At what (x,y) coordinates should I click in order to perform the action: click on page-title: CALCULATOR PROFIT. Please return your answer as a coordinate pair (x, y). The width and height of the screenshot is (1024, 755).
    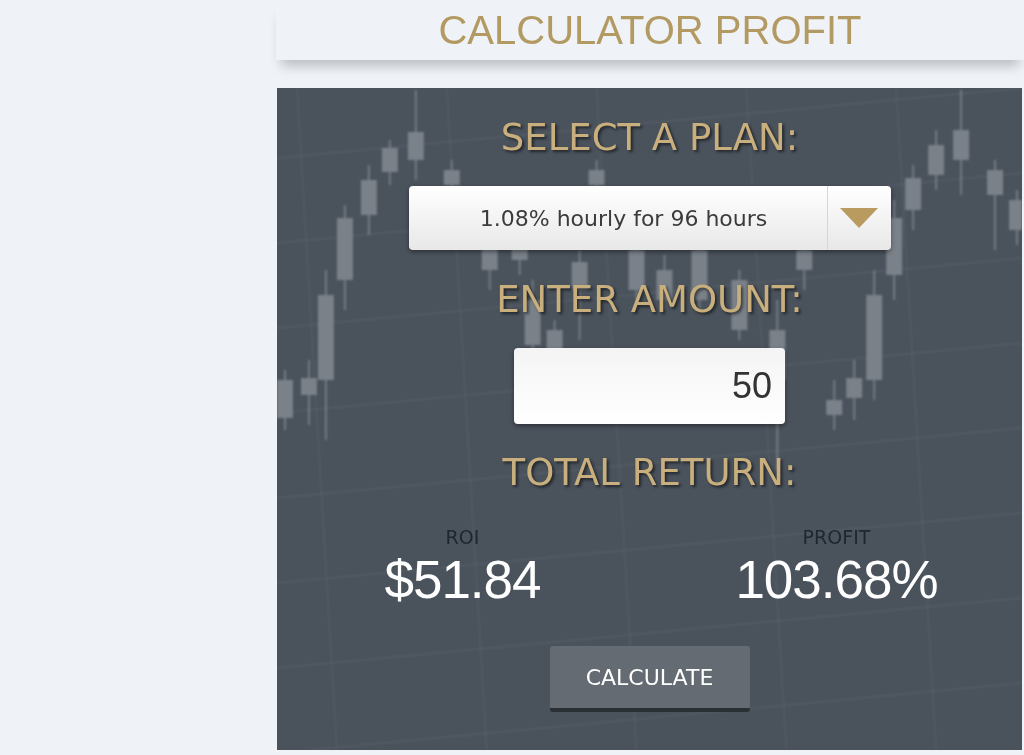
    Looking at the image, I should click on (650, 30).